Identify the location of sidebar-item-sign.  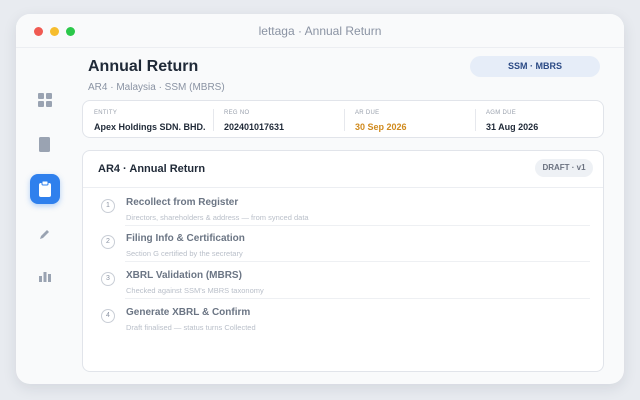
(45, 234).